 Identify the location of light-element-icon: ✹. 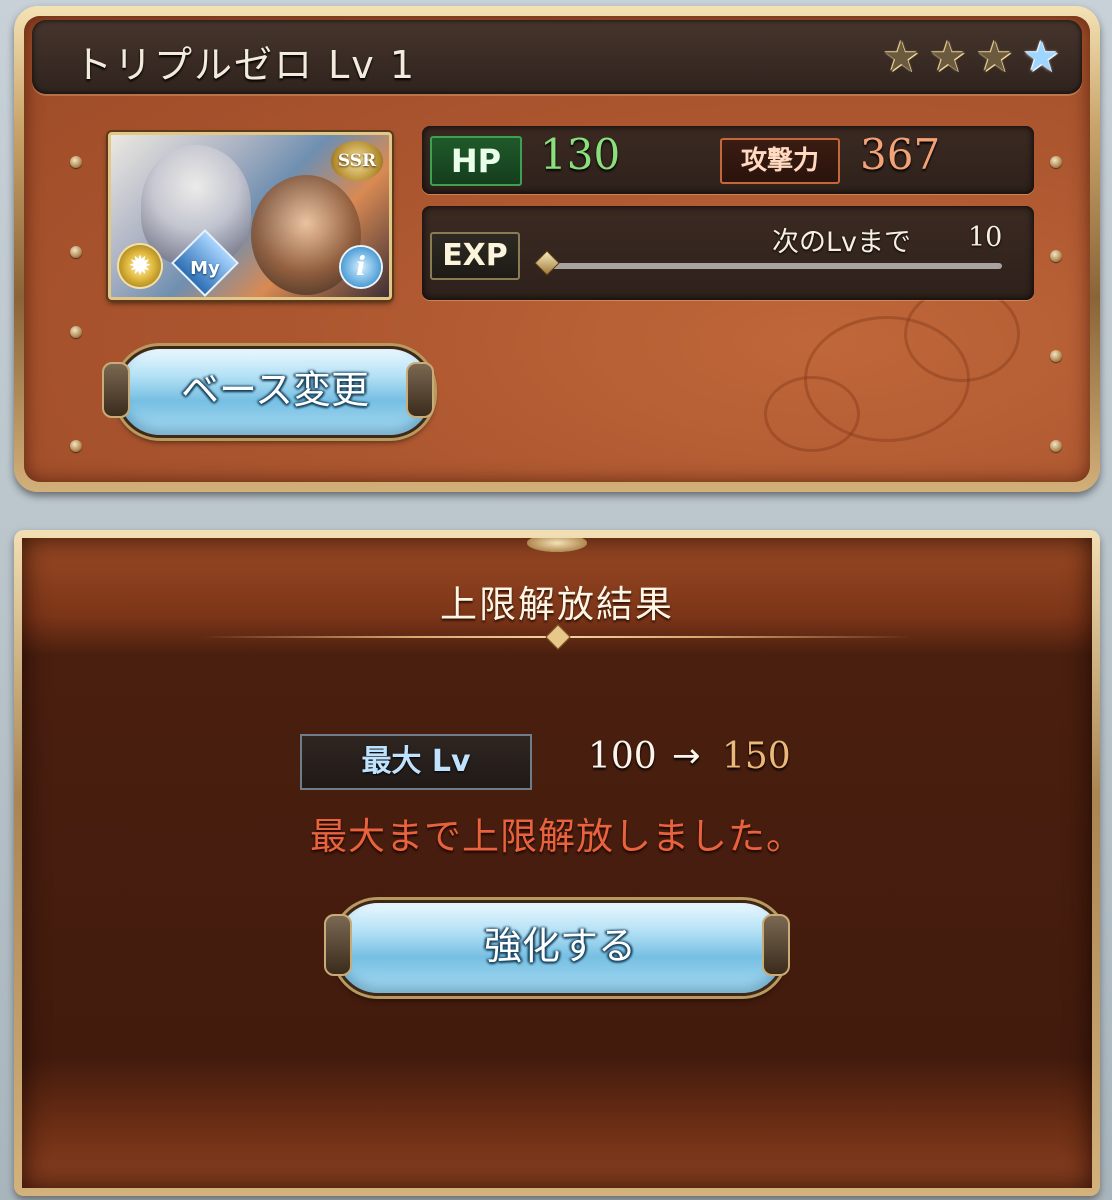
(140, 266).